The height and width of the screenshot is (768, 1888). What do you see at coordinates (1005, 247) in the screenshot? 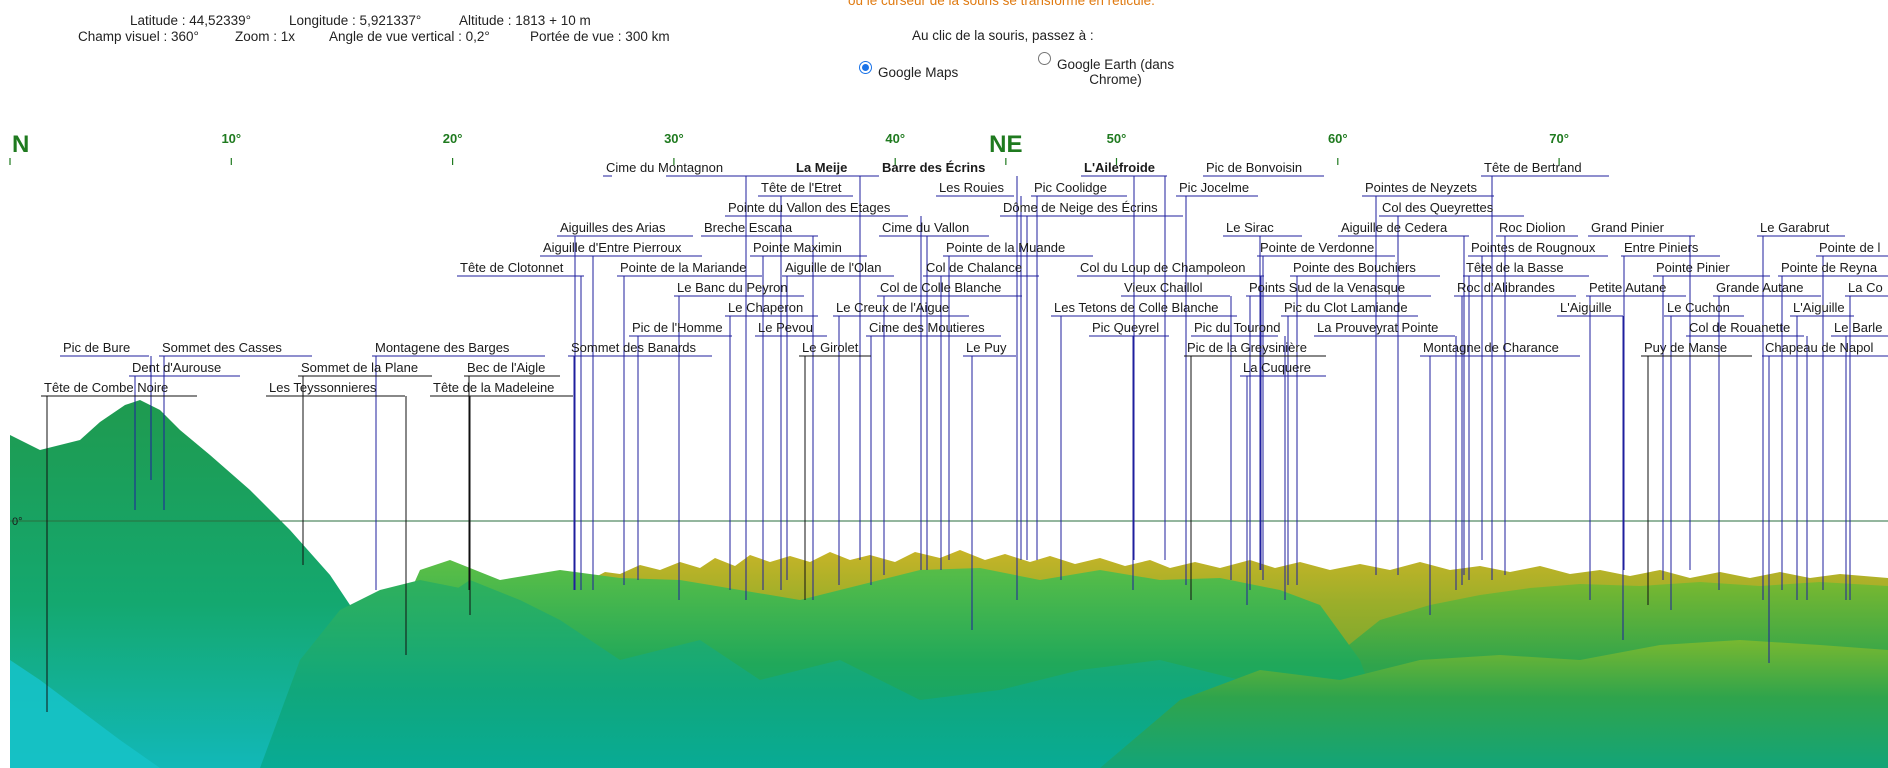
I see `peak-label-text: Pointe de la Muande` at bounding box center [1005, 247].